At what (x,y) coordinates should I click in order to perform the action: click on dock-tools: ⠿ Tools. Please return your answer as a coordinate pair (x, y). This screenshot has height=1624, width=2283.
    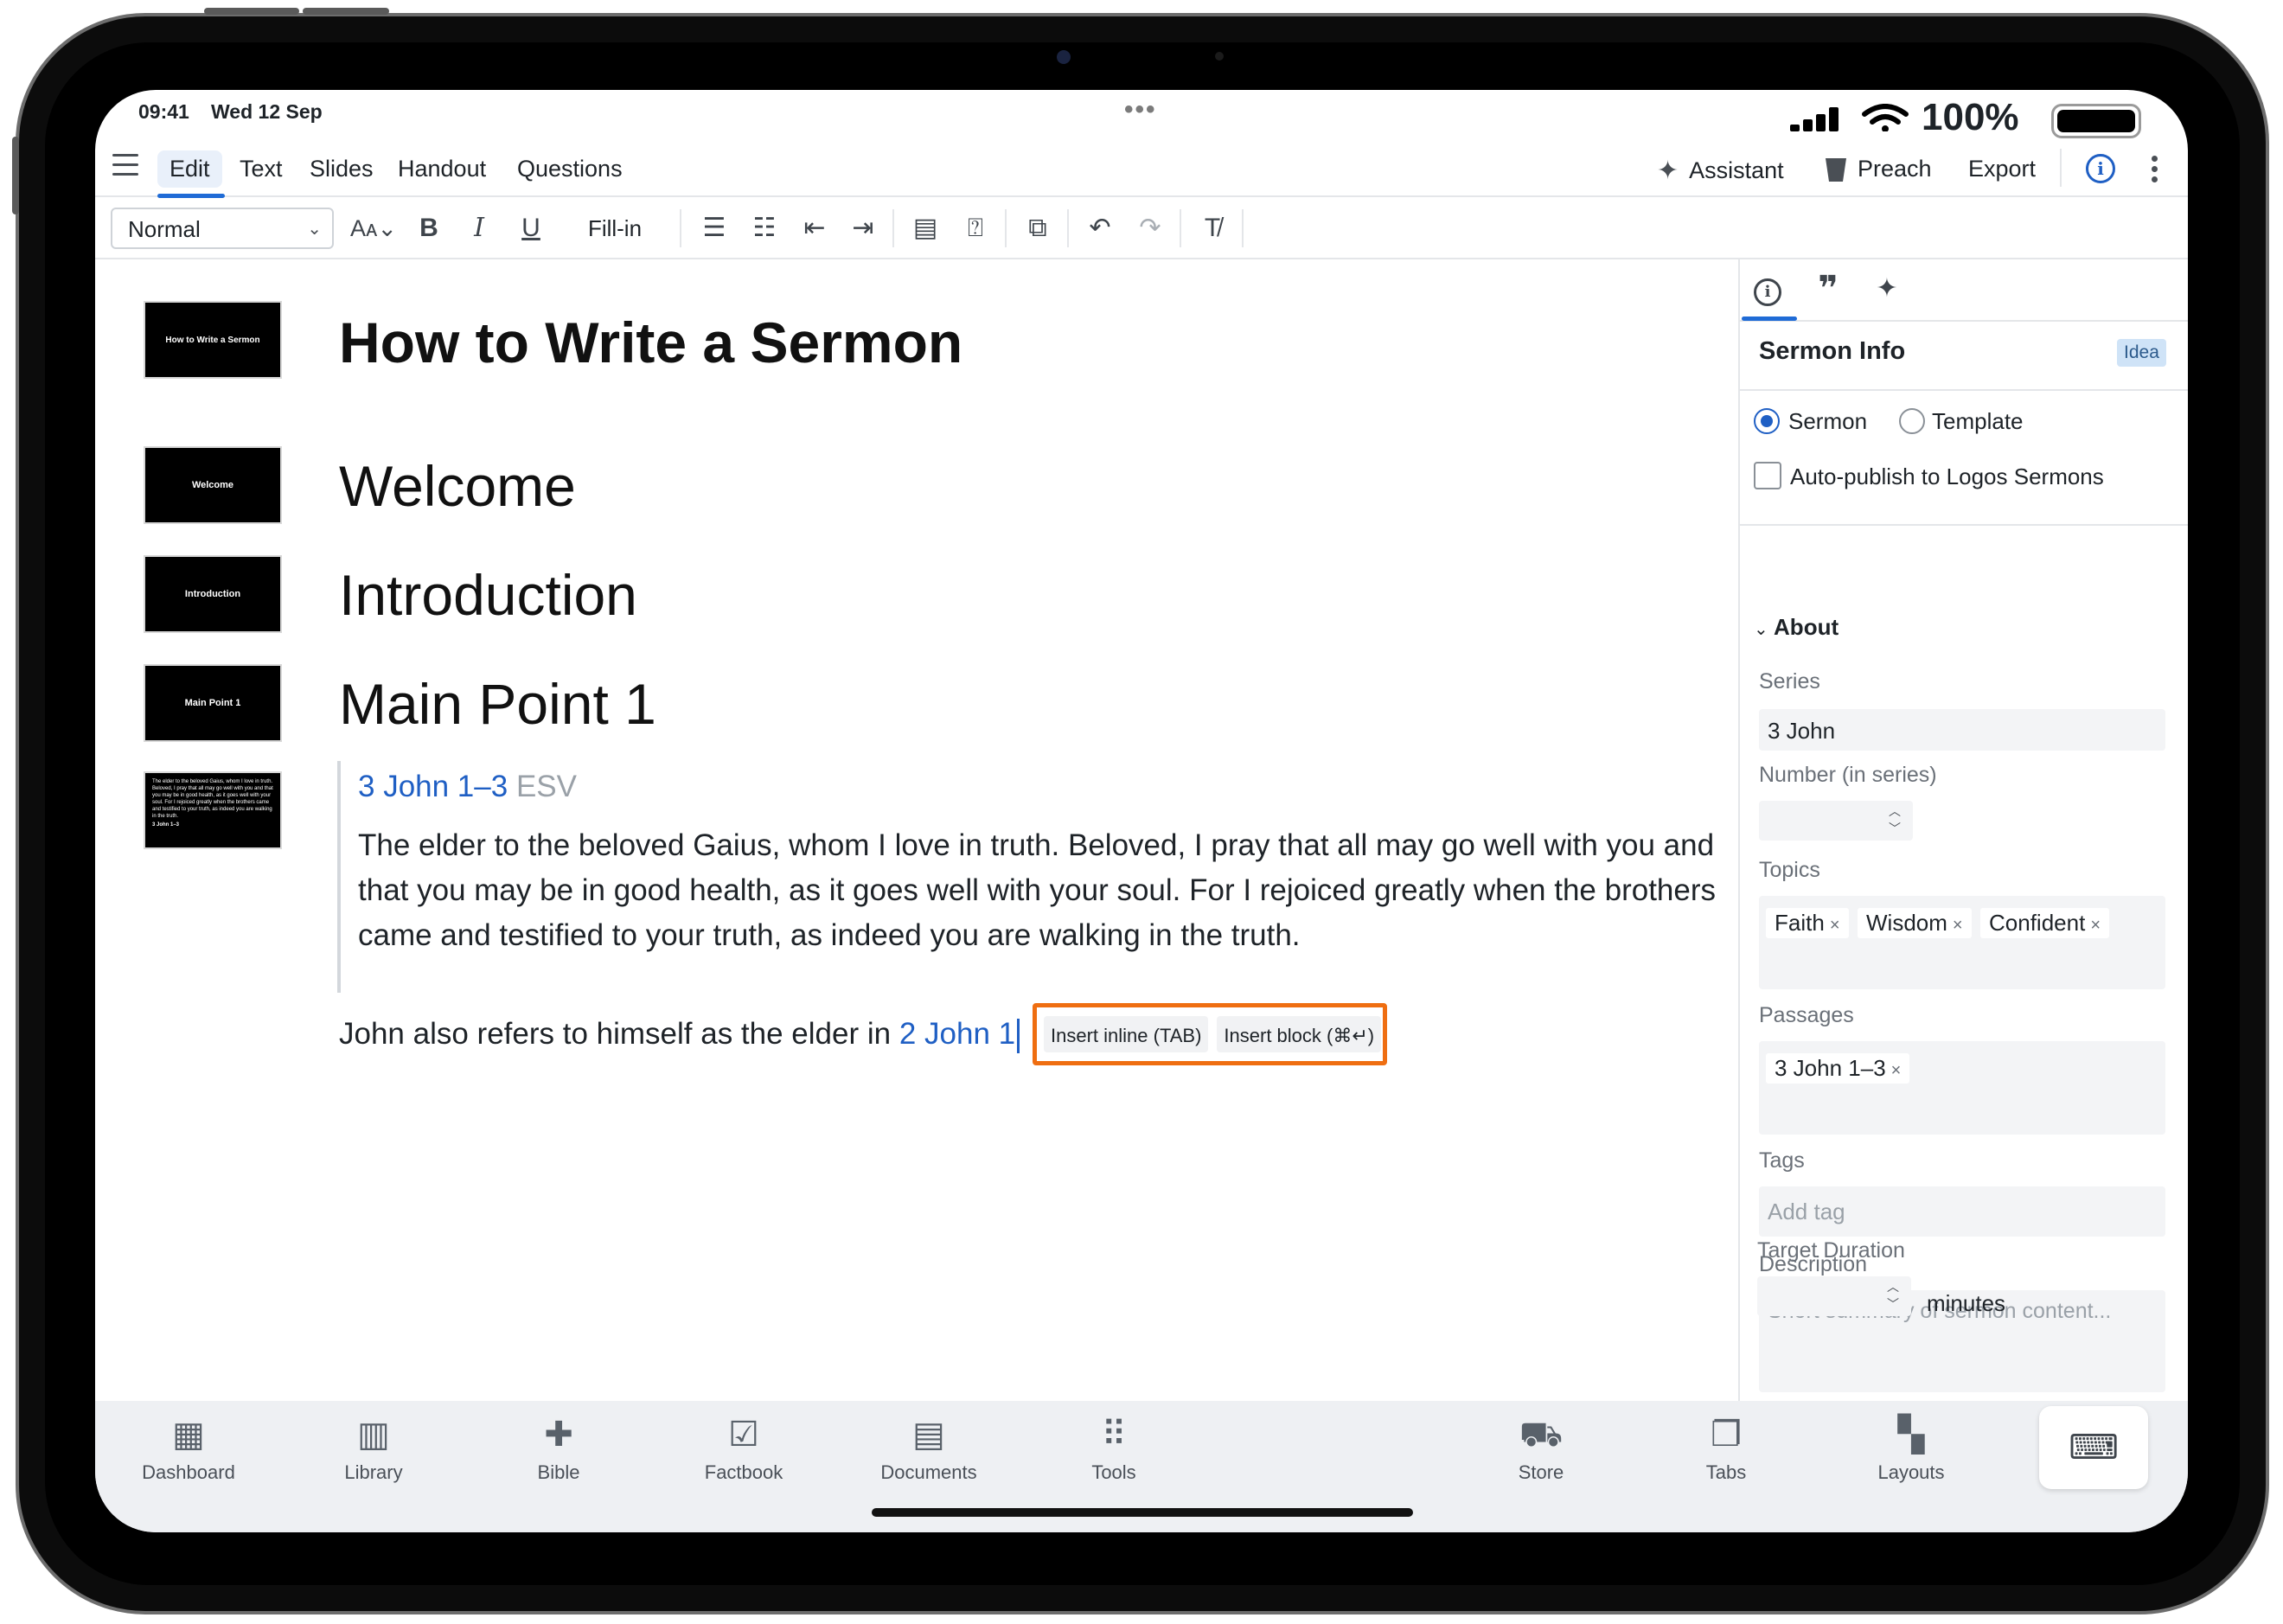
    Looking at the image, I should click on (1114, 1448).